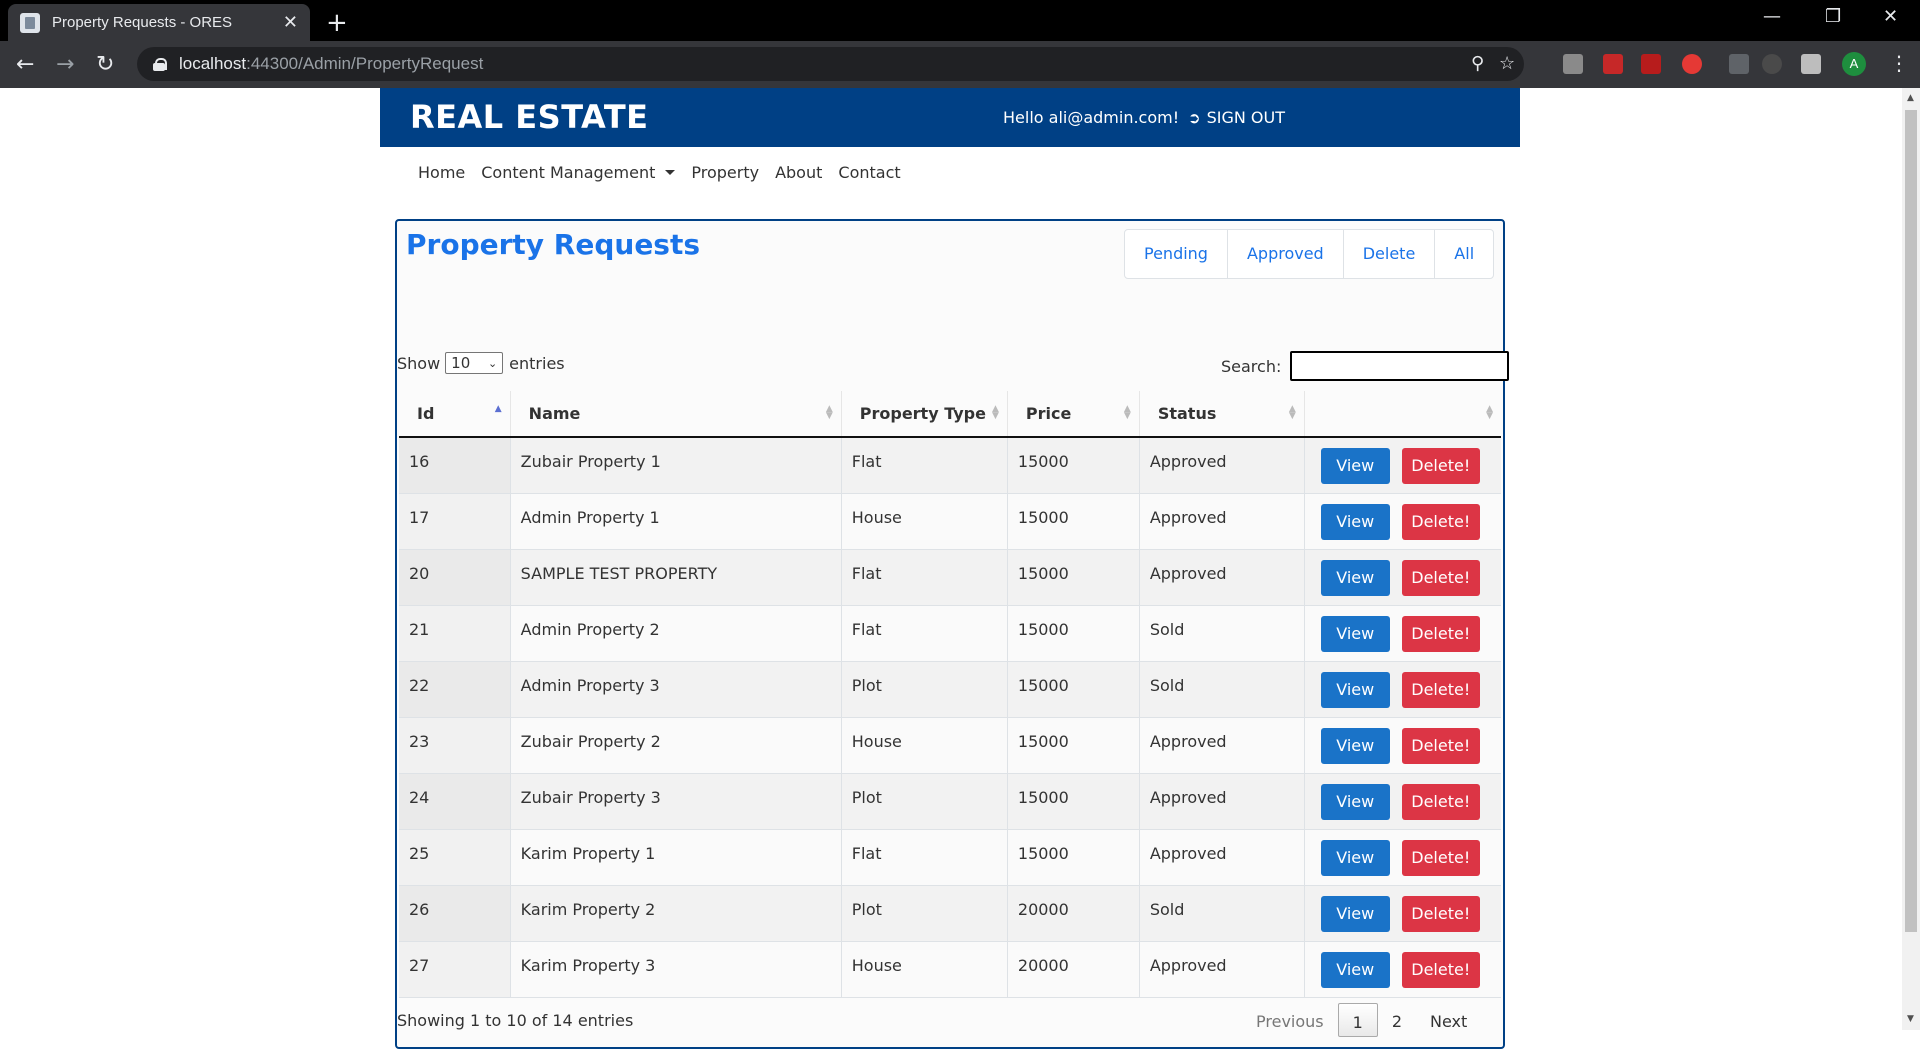 The width and height of the screenshot is (1920, 1049). Describe the element at coordinates (455, 414) in the screenshot. I see `column-header-id: Id ▲` at that location.